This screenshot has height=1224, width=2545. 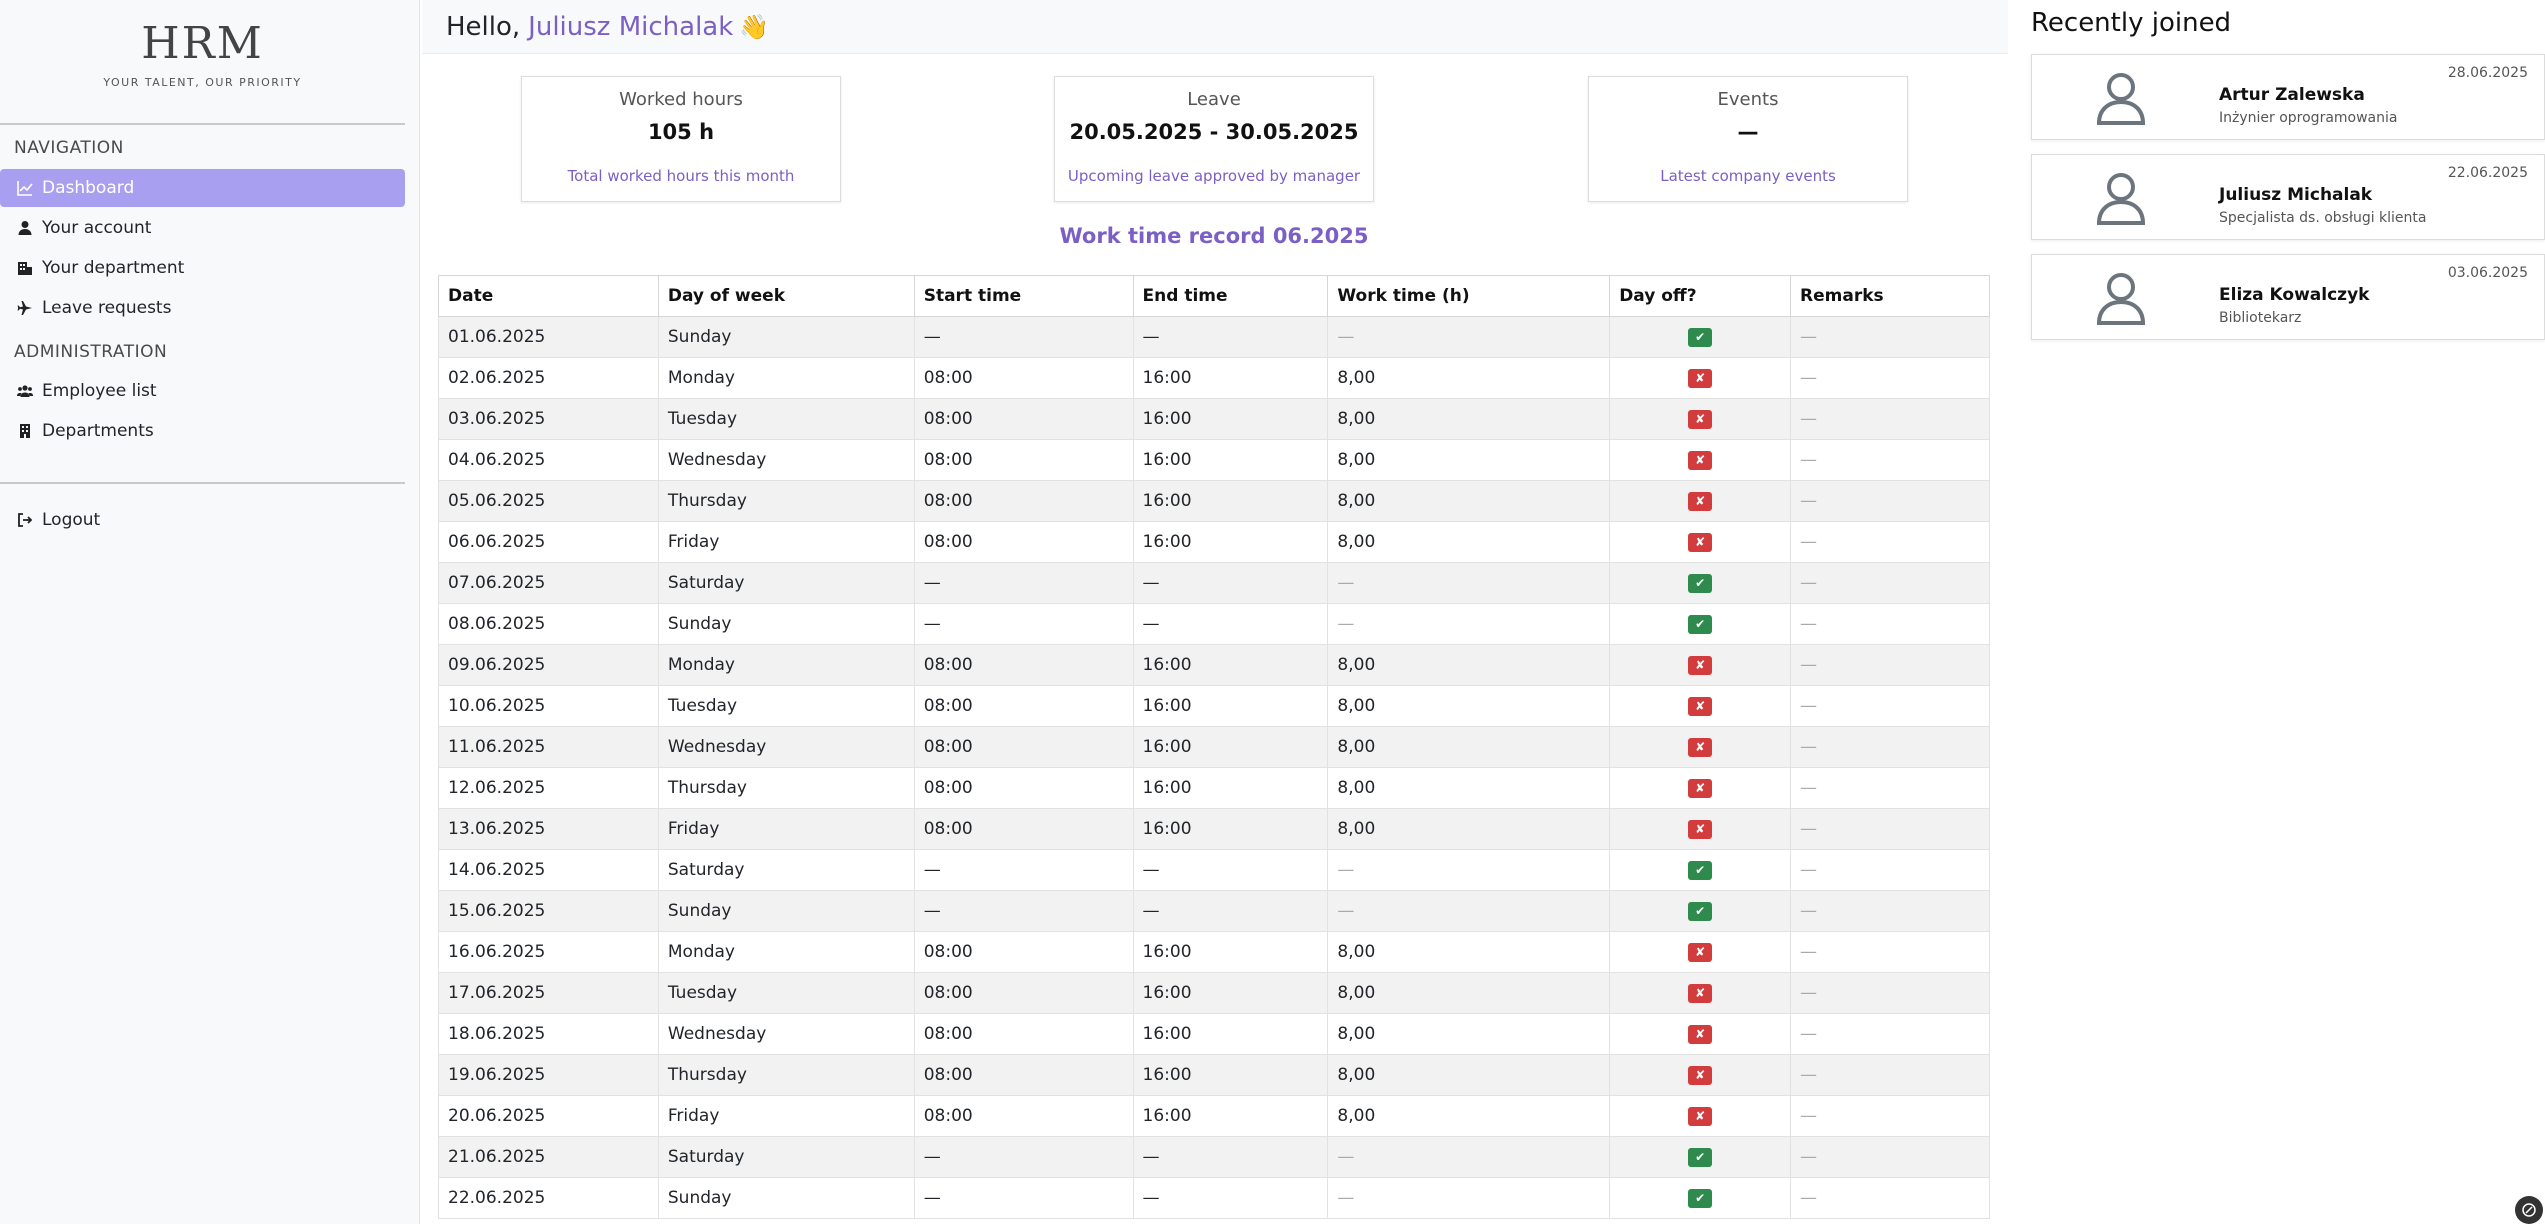 I want to click on date-cell: 05.06.2025, so click(x=548, y=501).